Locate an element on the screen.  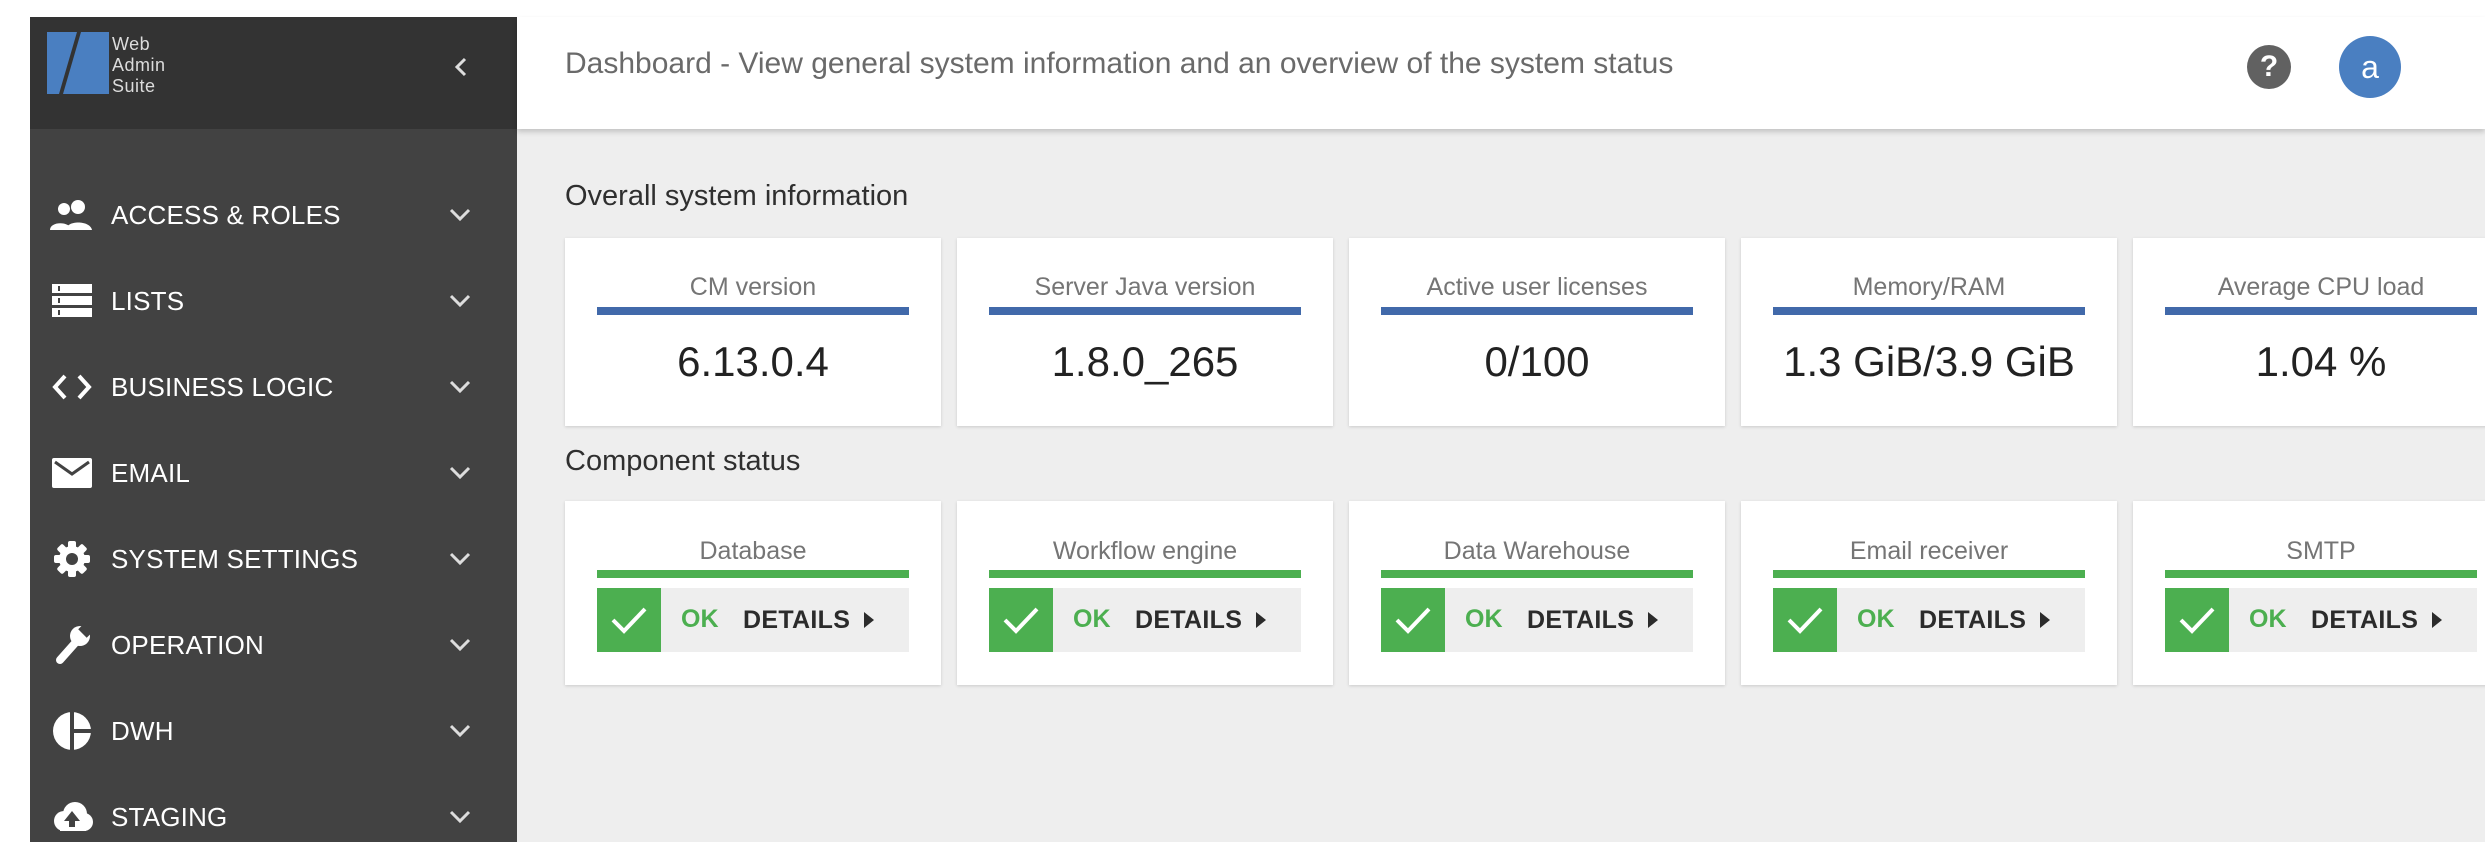
sidebar-item-label: EMAIL is located at coordinates (151, 472).